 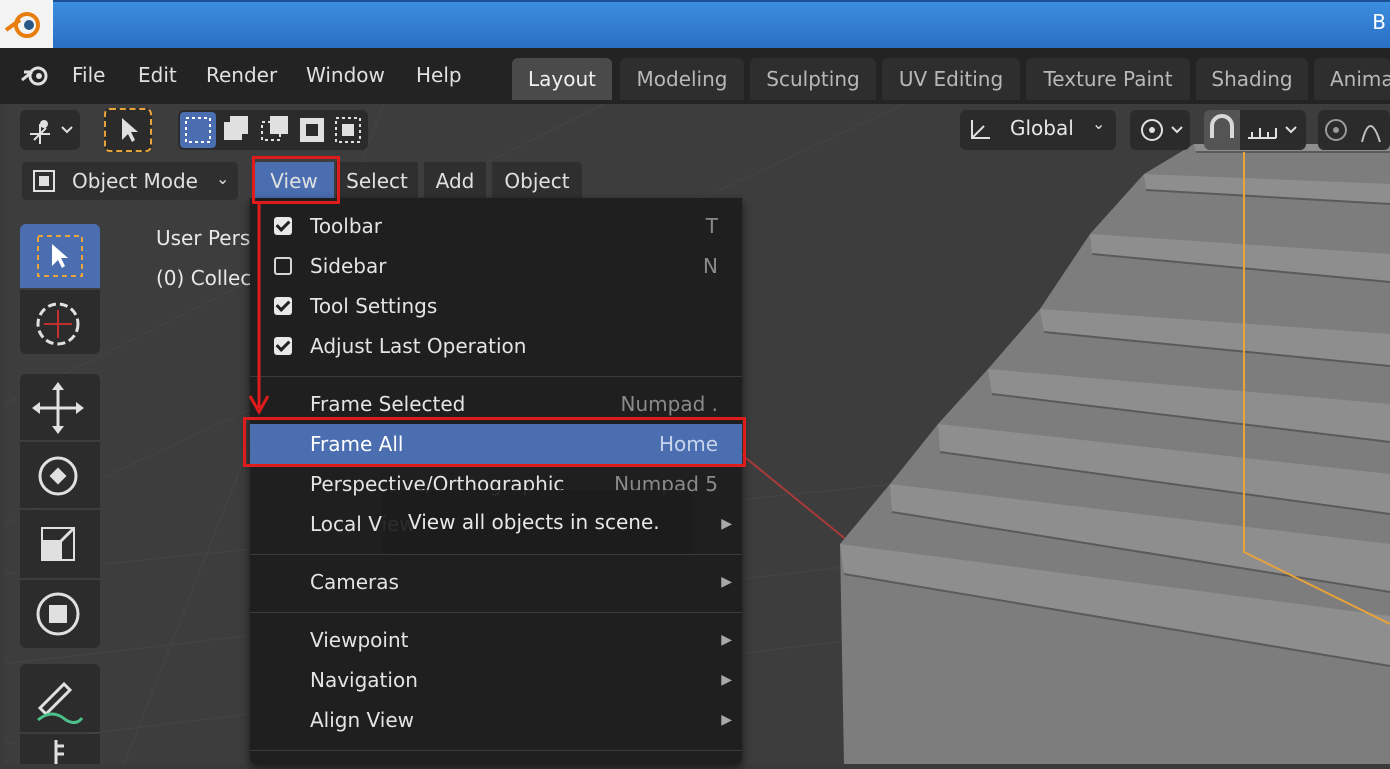 I want to click on transform-icon, so click(x=58, y=614).